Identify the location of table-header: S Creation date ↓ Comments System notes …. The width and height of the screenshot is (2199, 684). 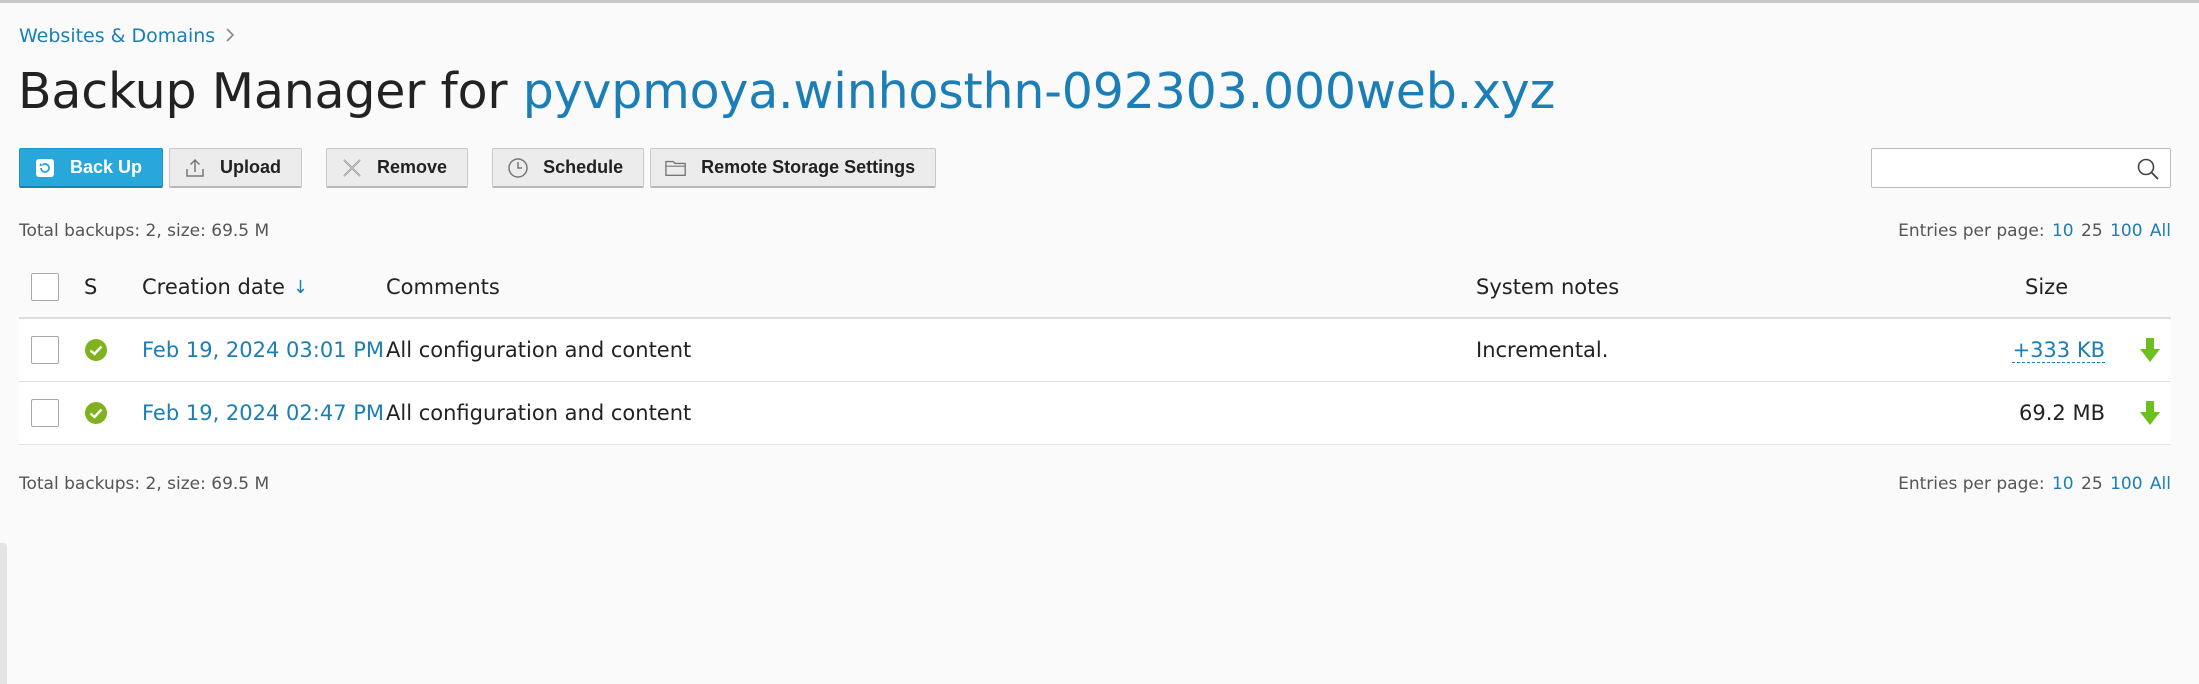
(1095, 288).